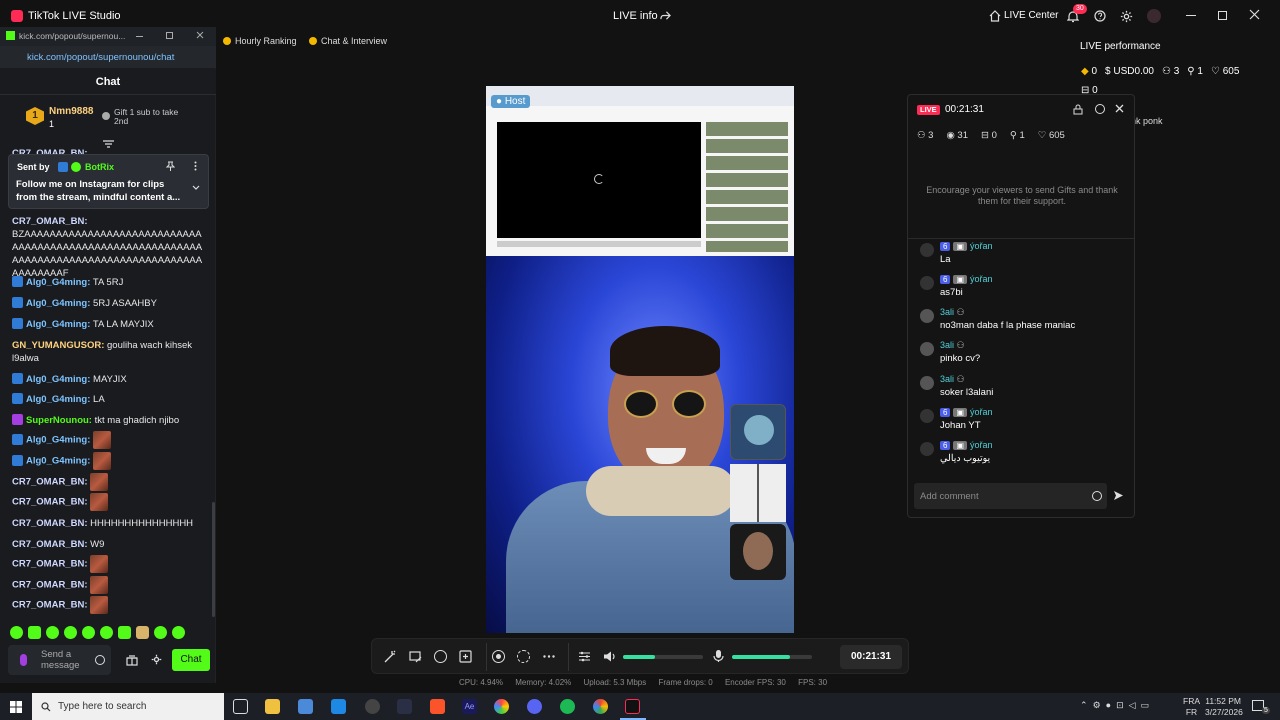 The width and height of the screenshot is (1280, 720). What do you see at coordinates (567, 706) in the screenshot?
I see `spotify-icon` at bounding box center [567, 706].